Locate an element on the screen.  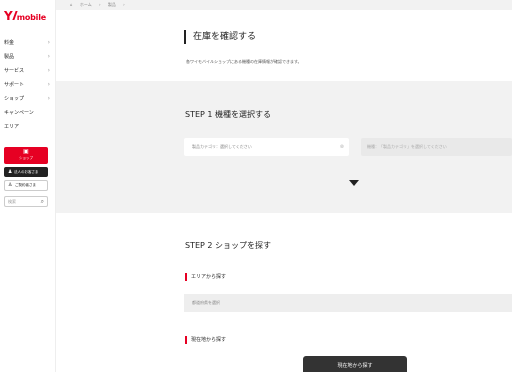
location-search-heading: 現在地から探す is located at coordinates (205, 340).